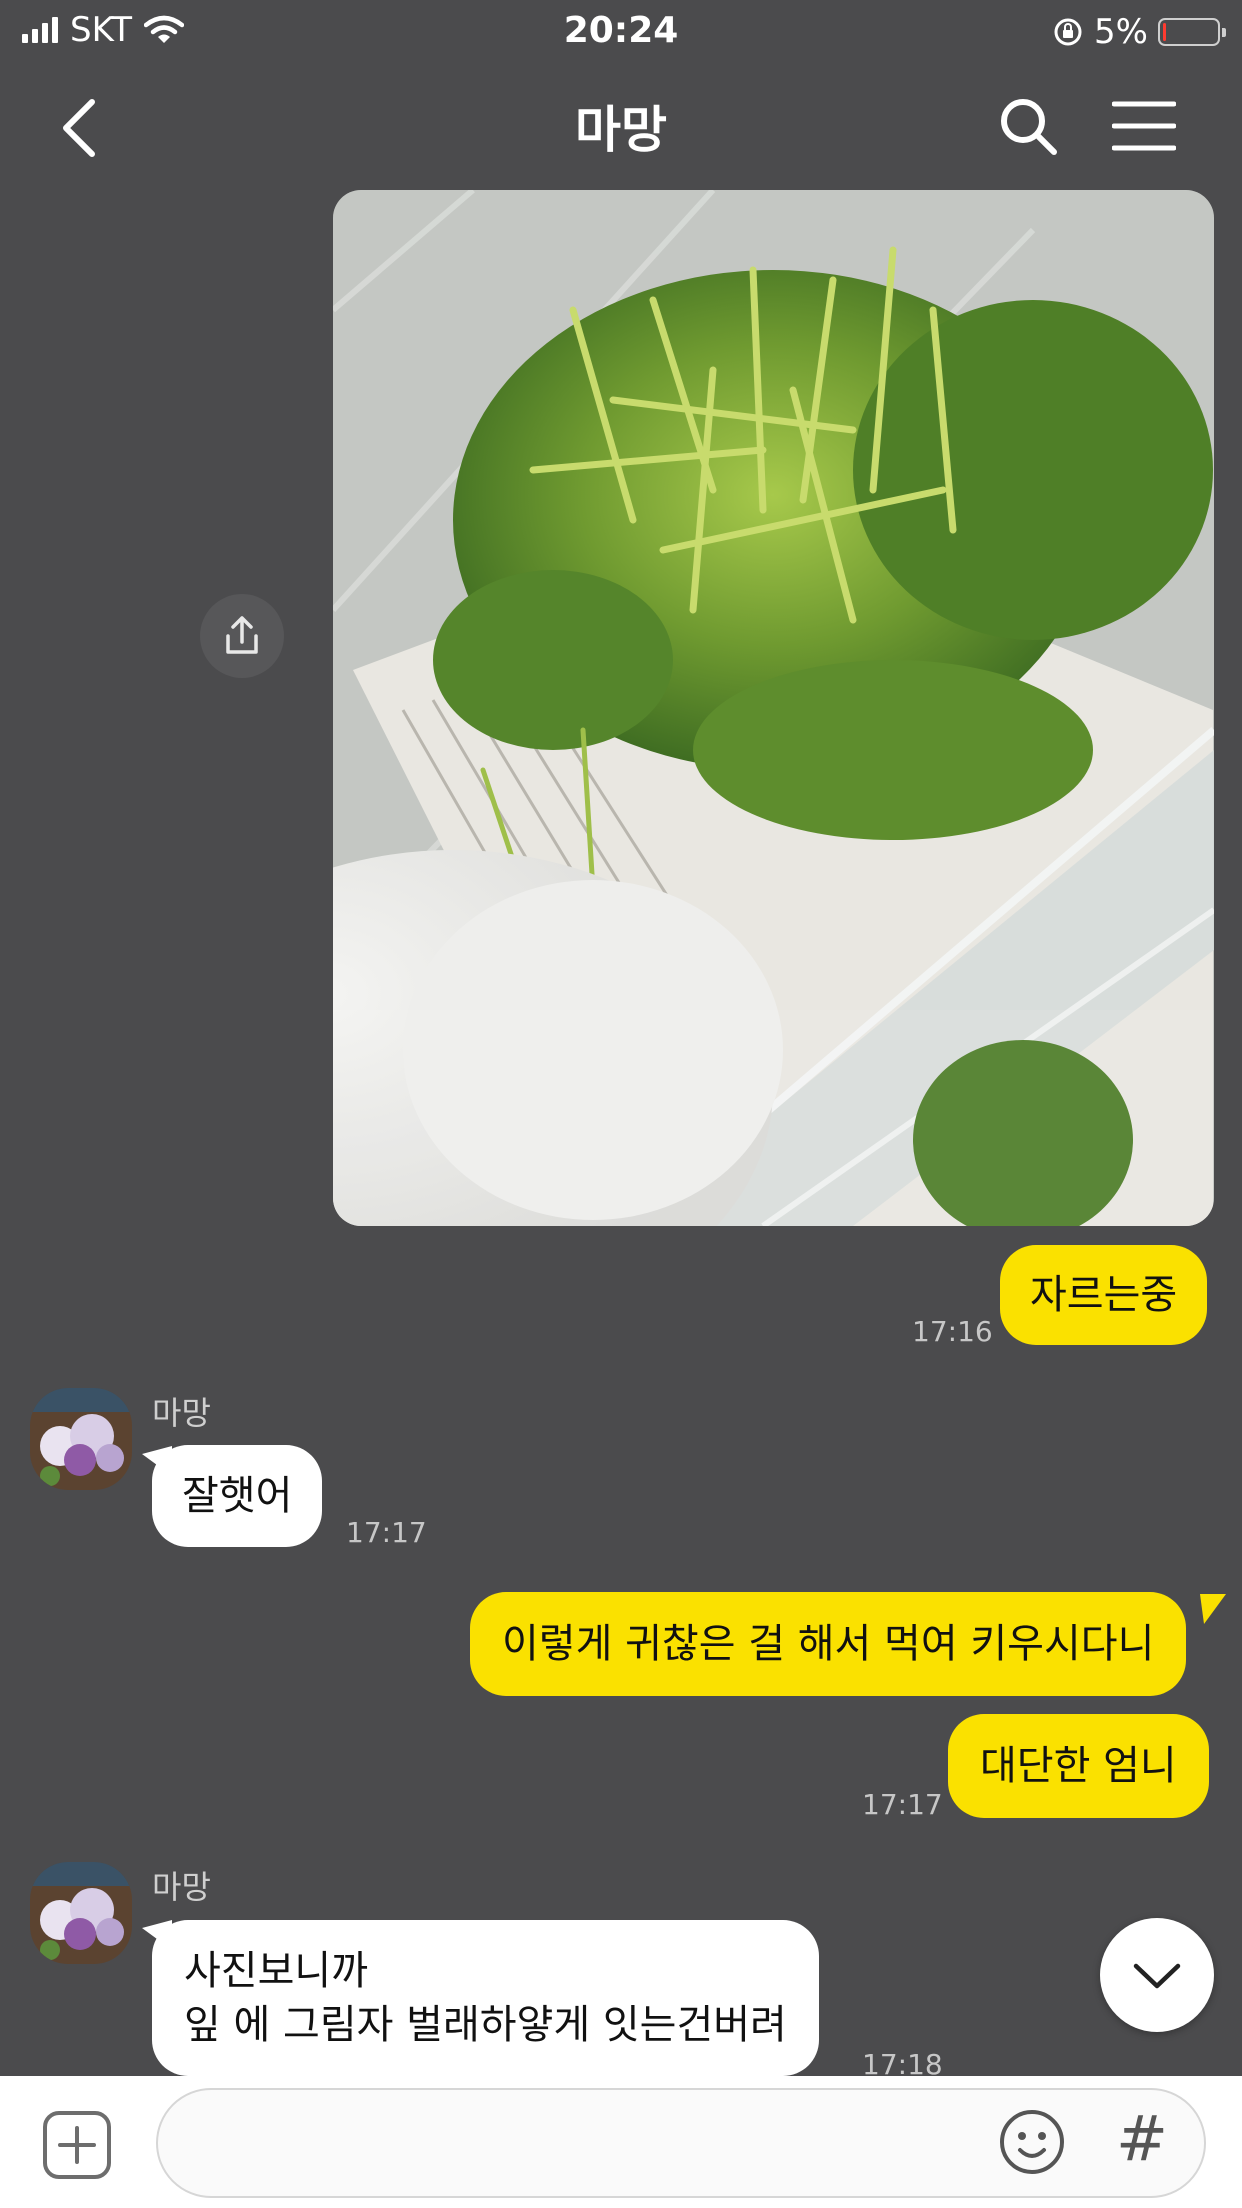 This screenshot has width=1242, height=2208. Describe the element at coordinates (485, 1998) in the screenshot. I see `their-message-bubble: 사진보니까 잎 에 그림자 벌래하얗게 잇는건버려` at that location.